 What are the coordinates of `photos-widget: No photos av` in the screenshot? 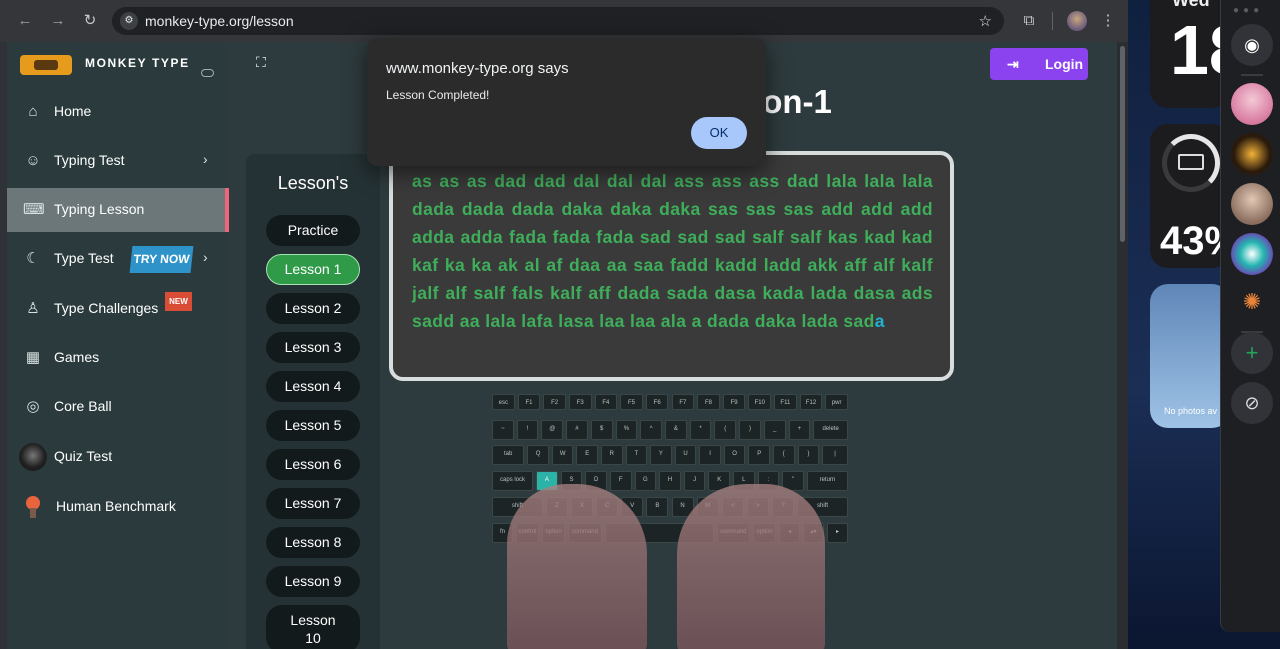 It's located at (1190, 356).